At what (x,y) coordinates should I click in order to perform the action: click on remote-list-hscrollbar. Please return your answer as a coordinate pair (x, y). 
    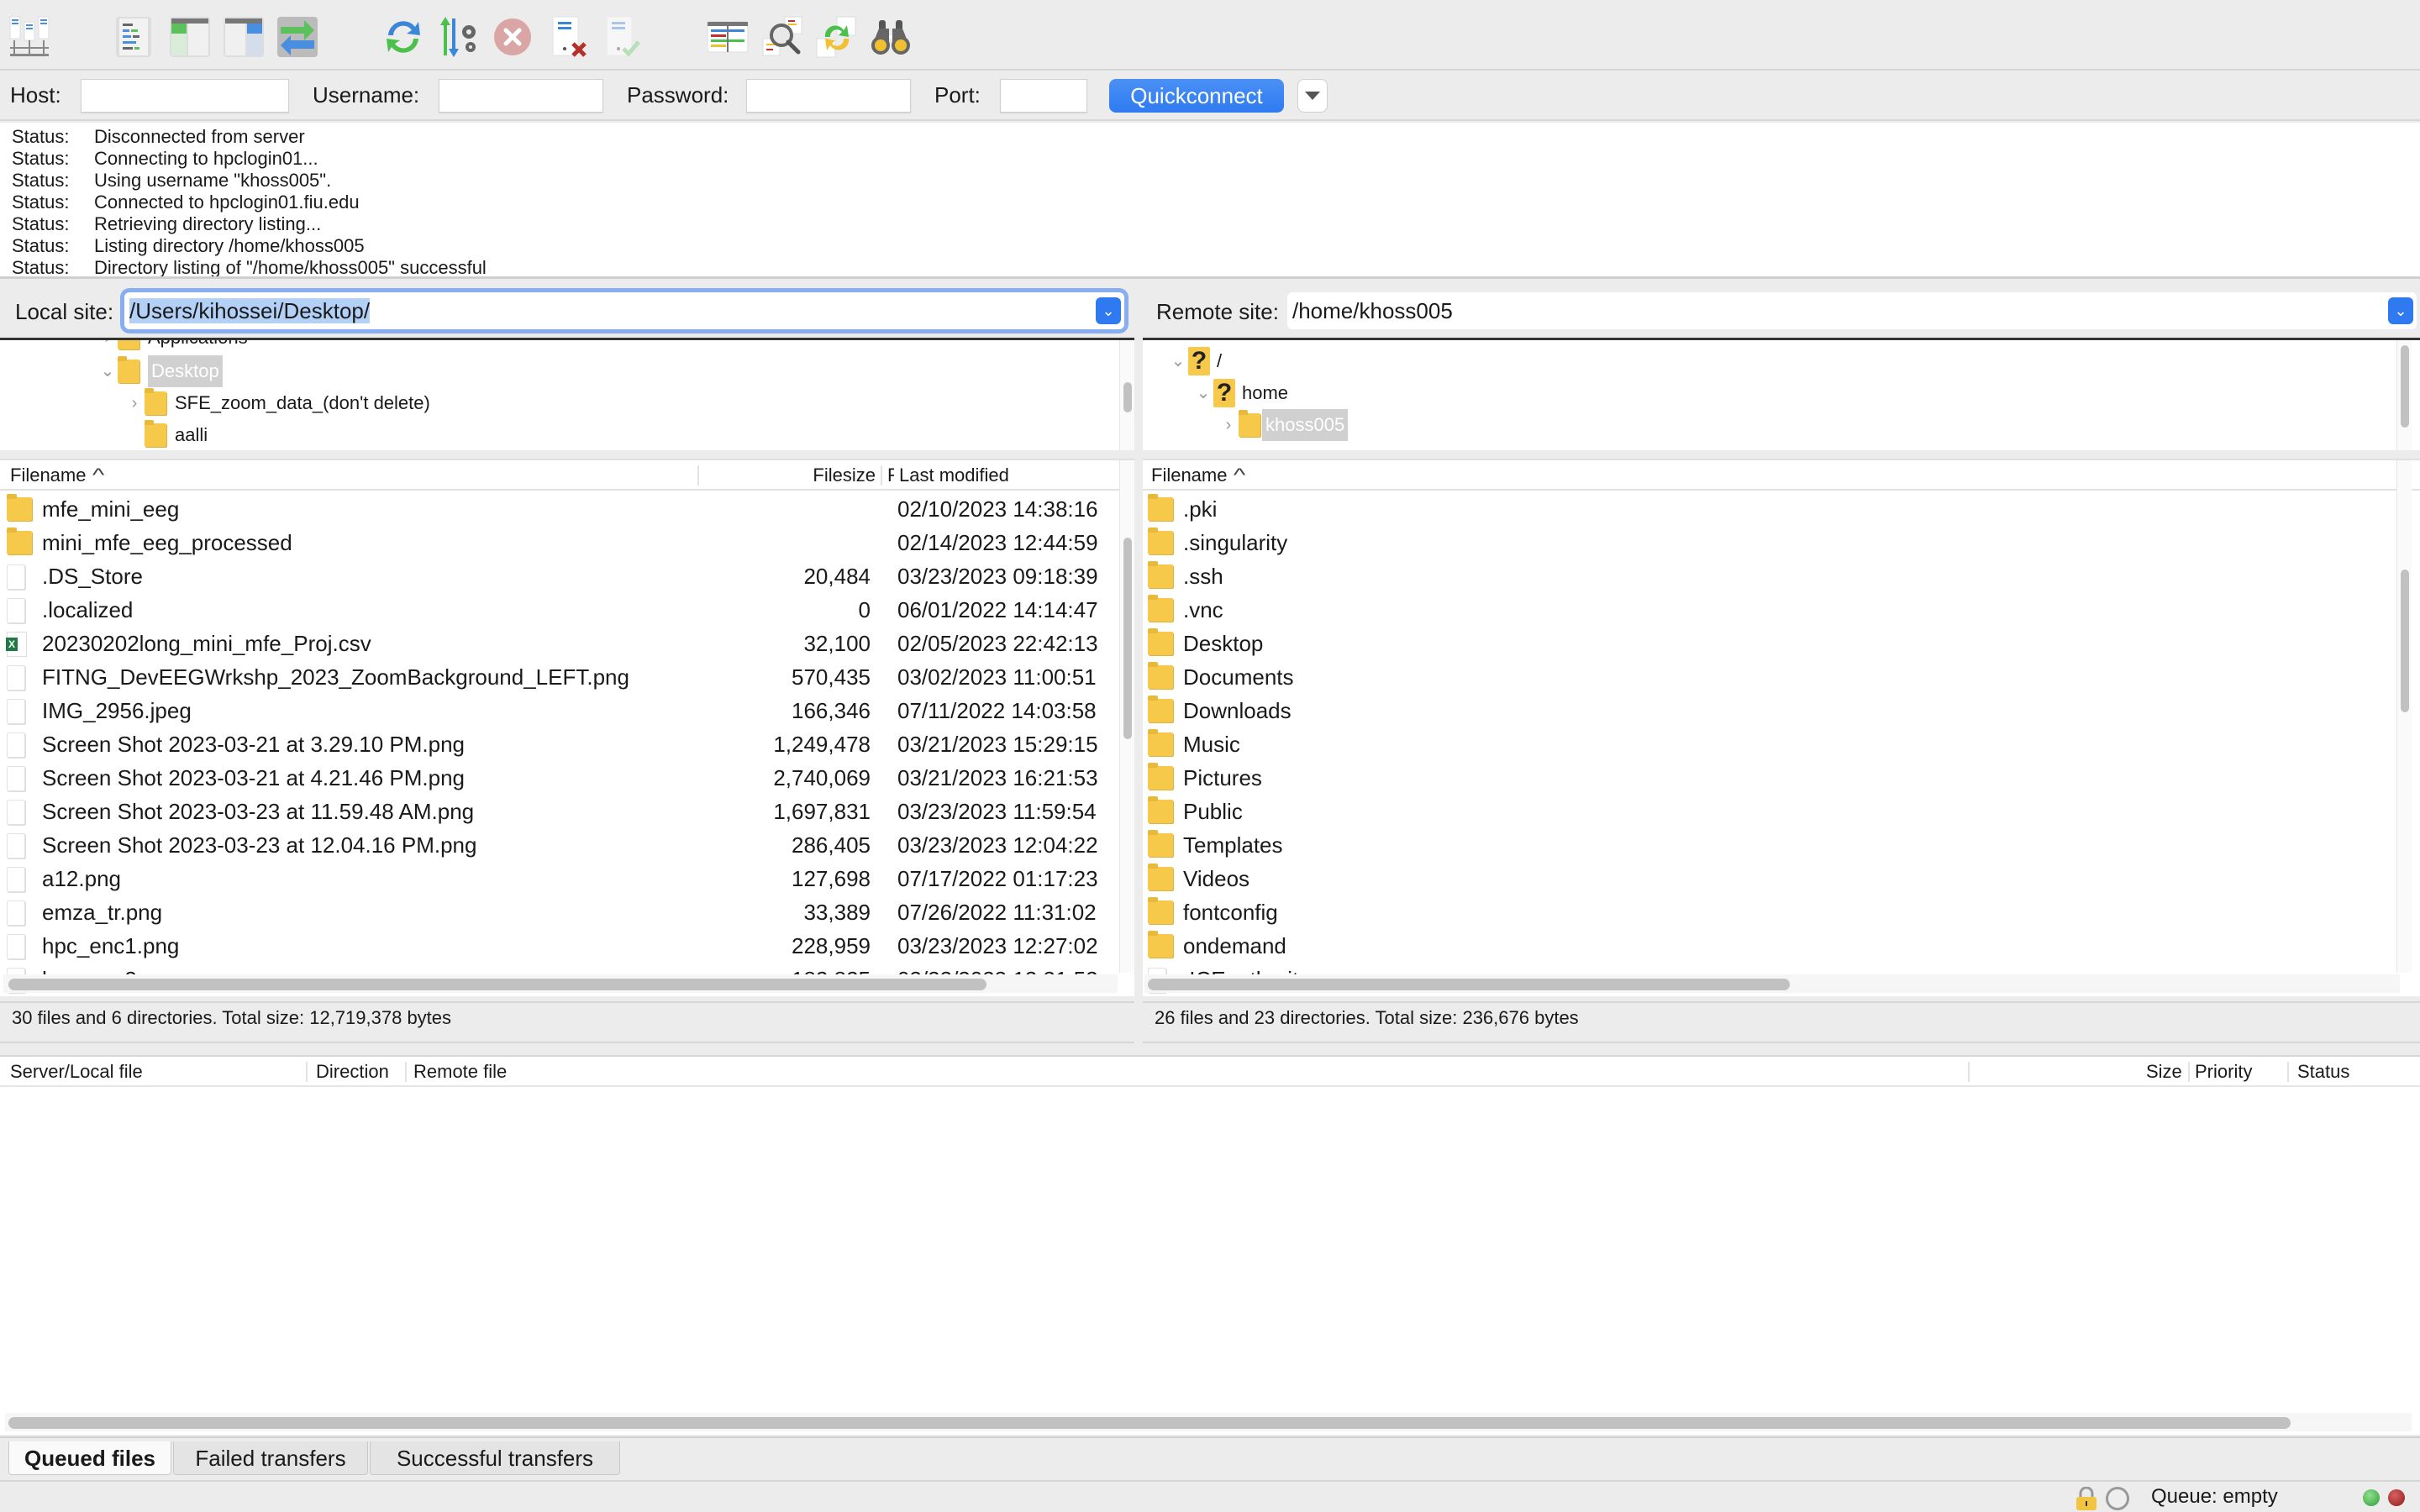
    Looking at the image, I should click on (1772, 983).